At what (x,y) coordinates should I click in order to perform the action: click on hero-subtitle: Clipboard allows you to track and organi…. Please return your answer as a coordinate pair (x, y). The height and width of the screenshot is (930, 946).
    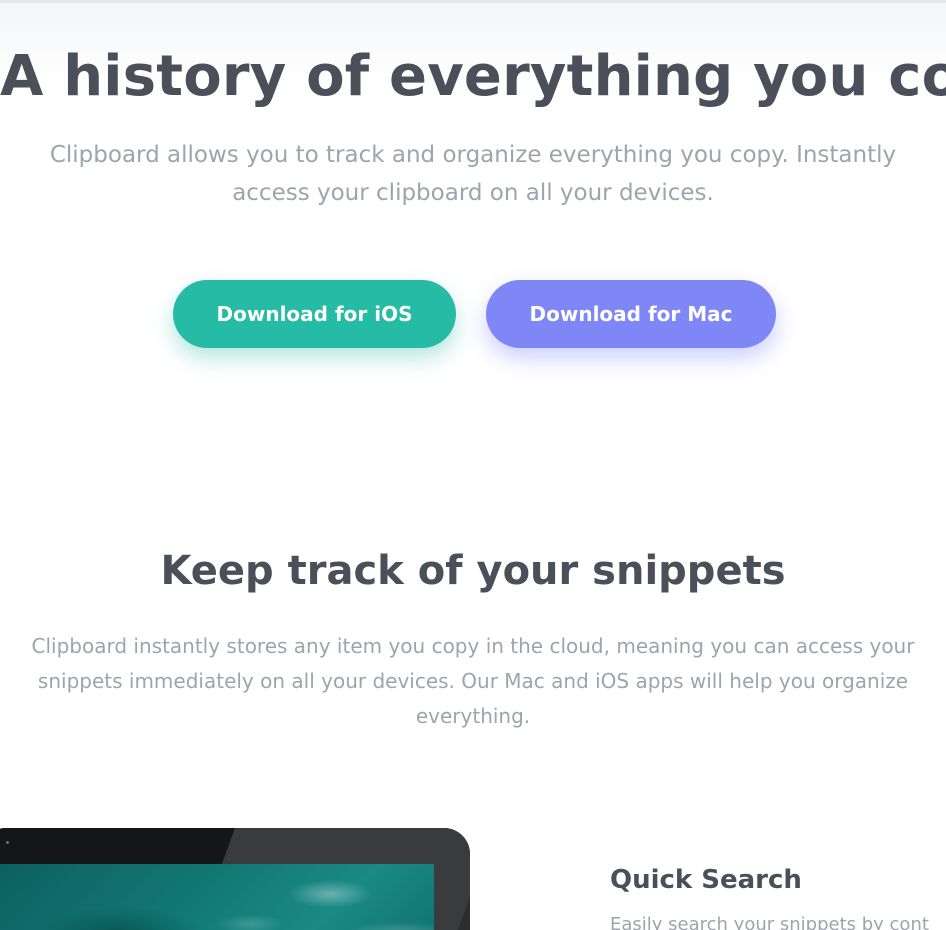
    Looking at the image, I should click on (473, 174).